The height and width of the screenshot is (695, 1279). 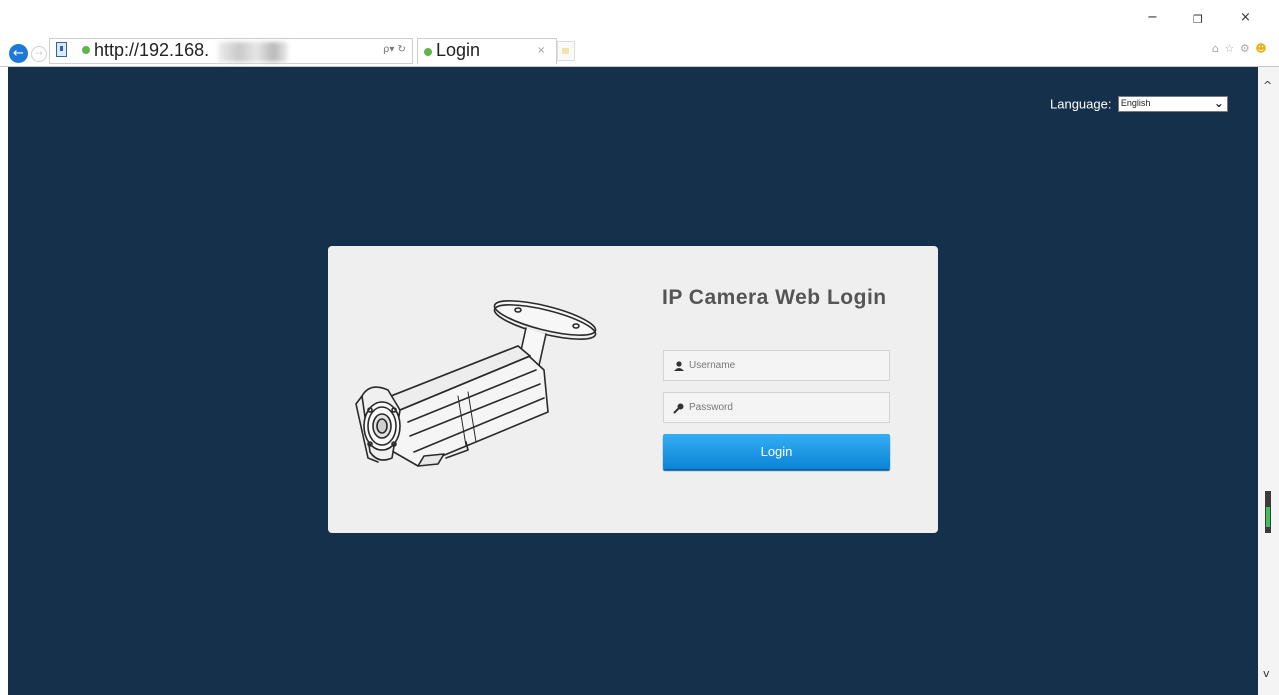 I want to click on language-selector: Language: English ⌄, so click(x=1139, y=104).